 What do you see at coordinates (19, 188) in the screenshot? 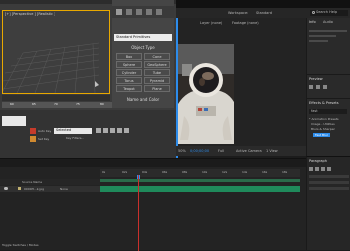
I see `layer-label-color-icon` at bounding box center [19, 188].